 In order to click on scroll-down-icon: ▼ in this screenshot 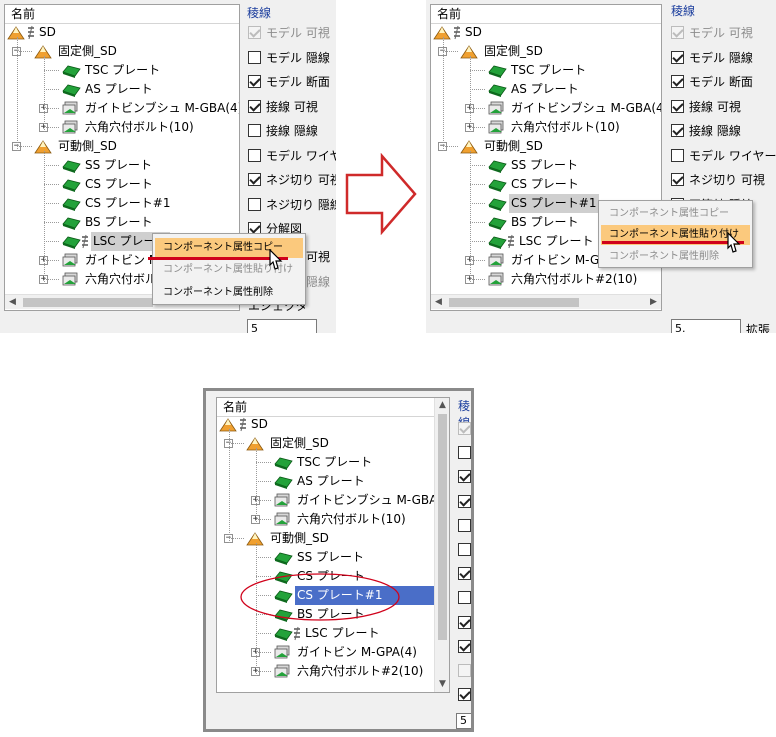, I will do `click(442, 684)`.